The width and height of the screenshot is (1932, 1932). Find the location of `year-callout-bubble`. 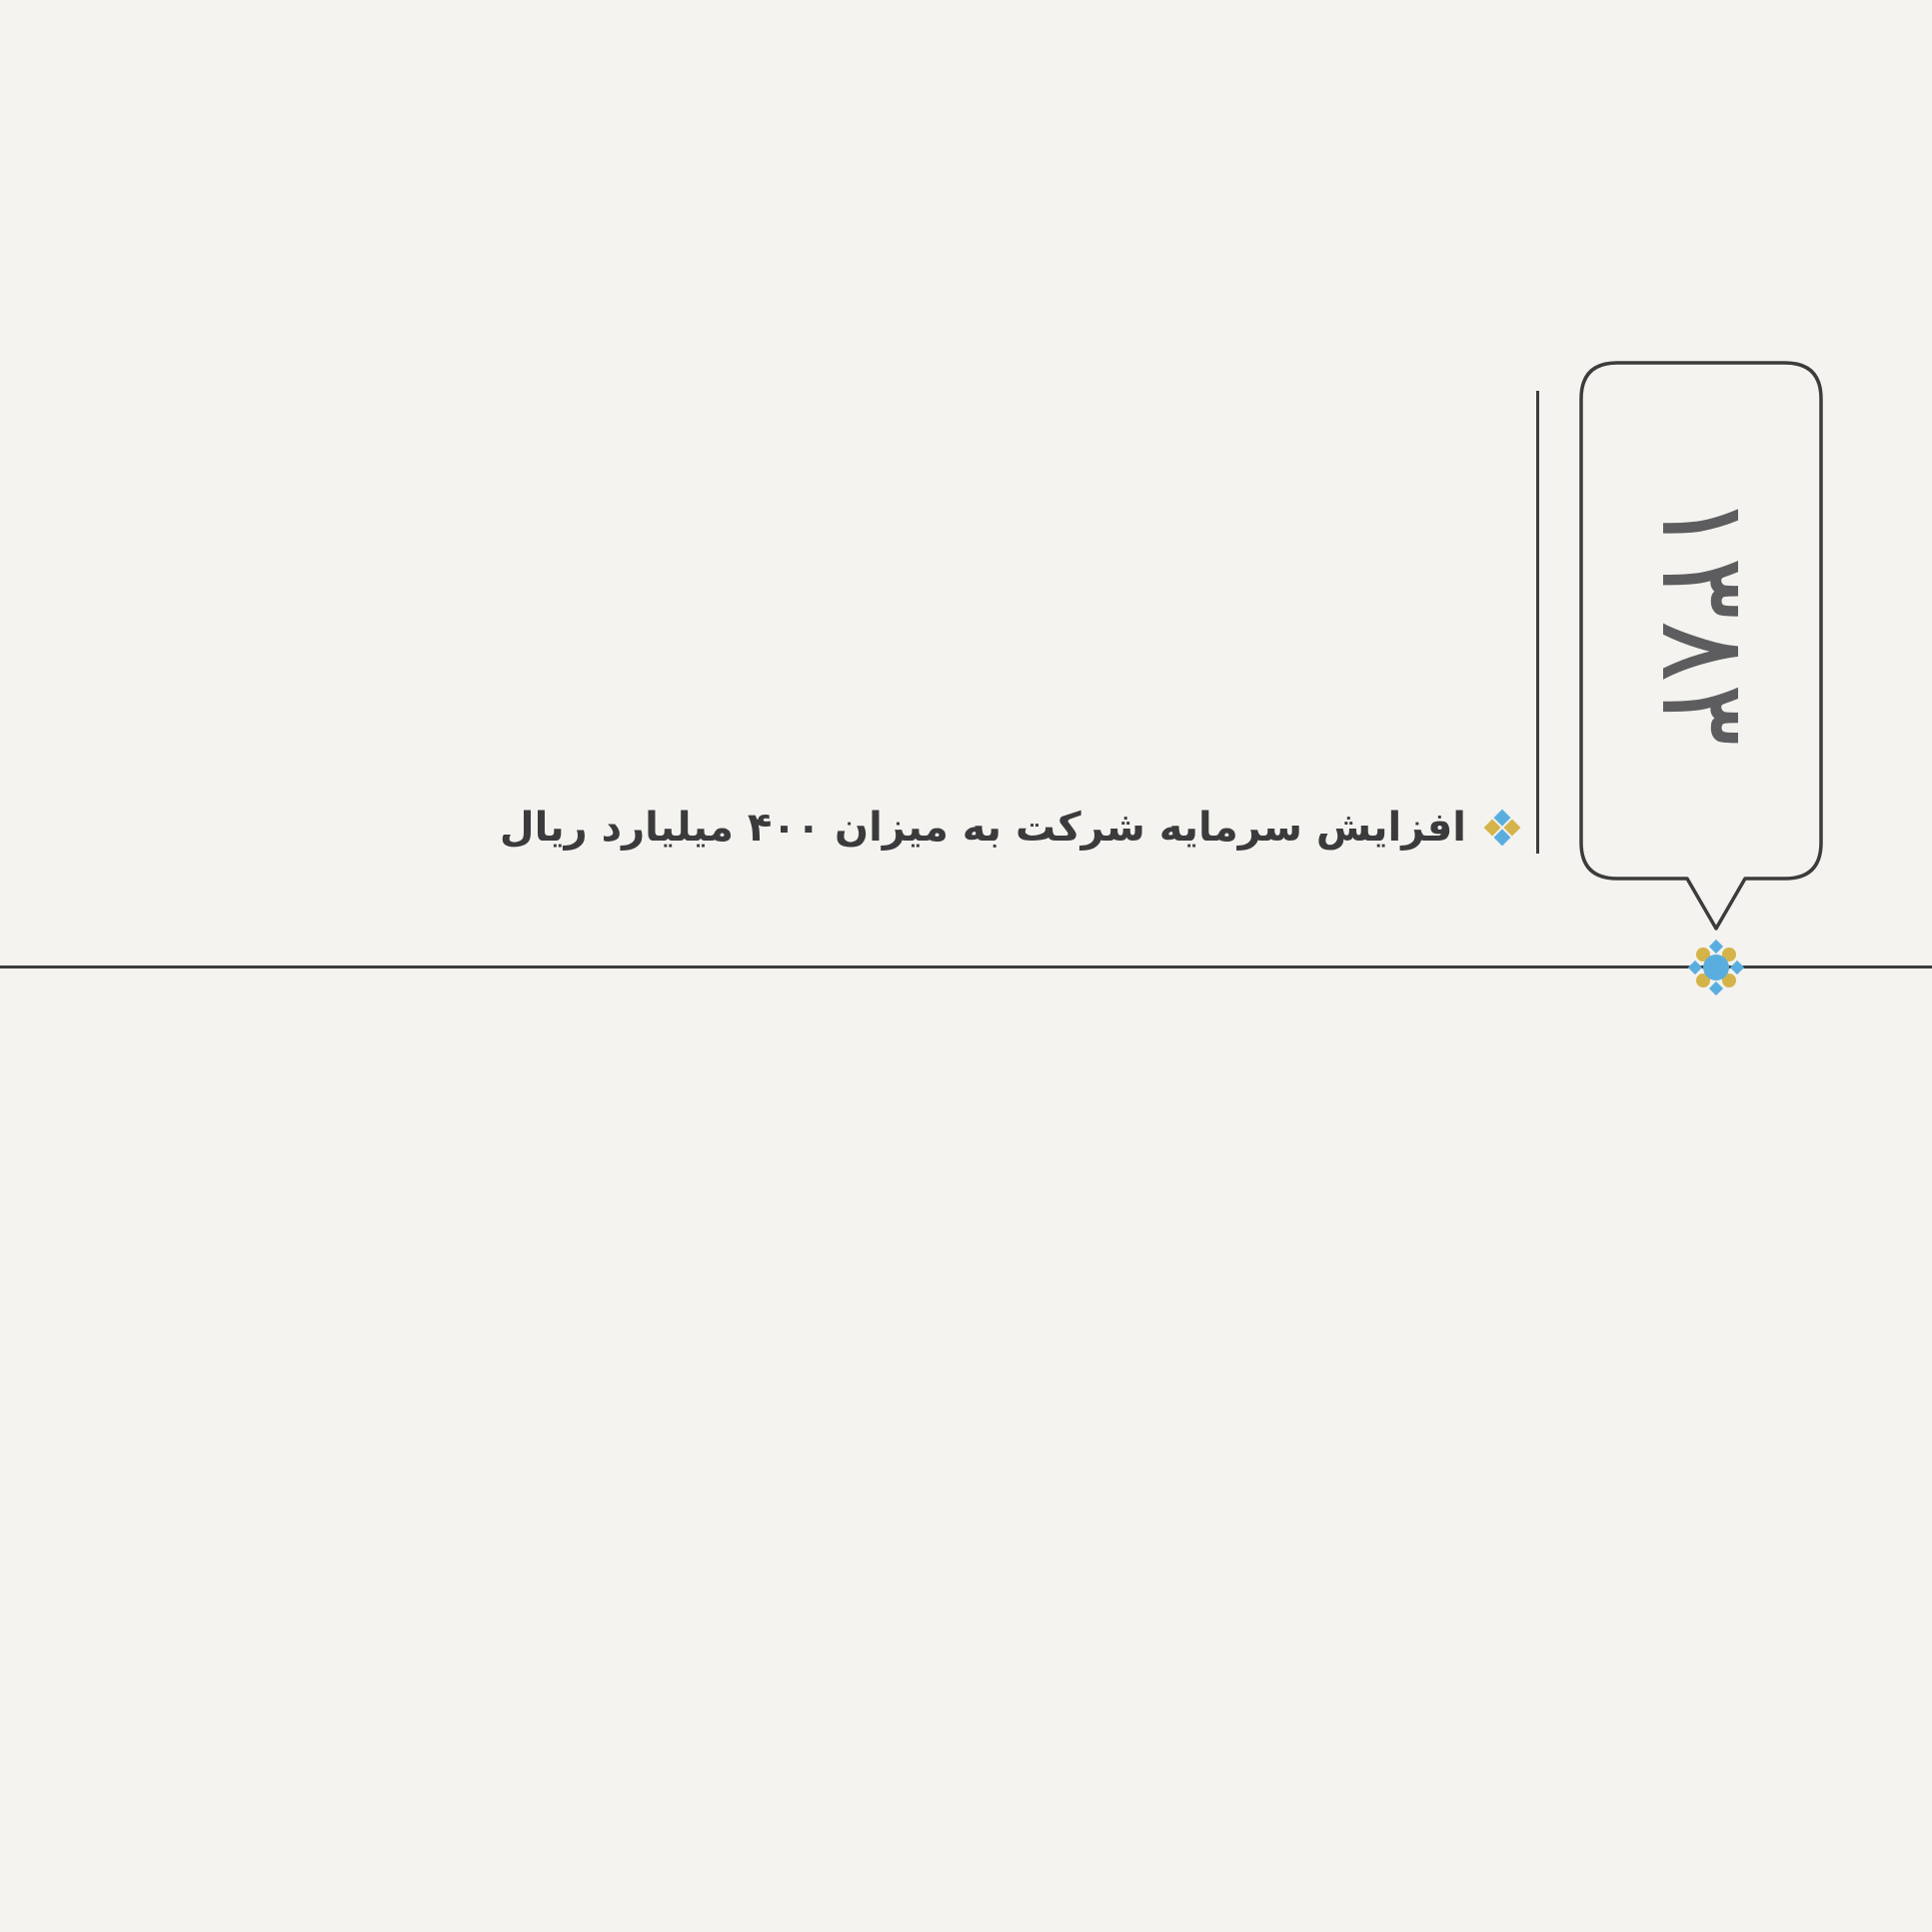

year-callout-bubble is located at coordinates (1701, 646).